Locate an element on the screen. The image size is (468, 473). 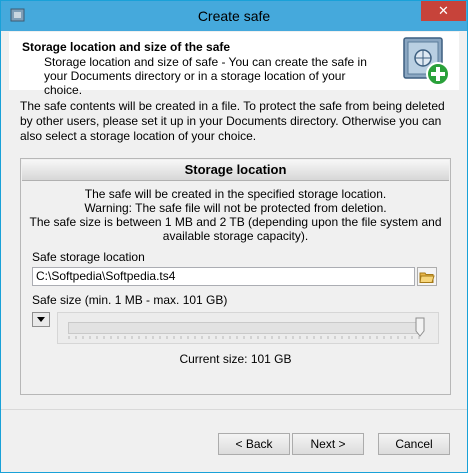
back-button: < Back is located at coordinates (254, 444).